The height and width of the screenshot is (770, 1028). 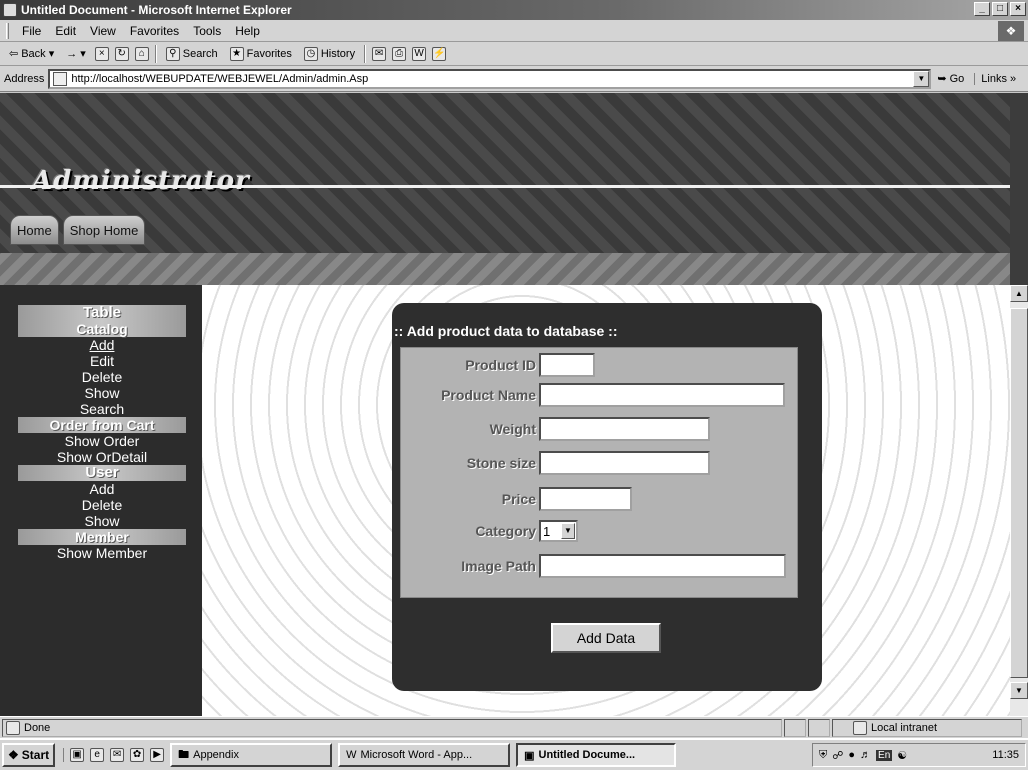 What do you see at coordinates (624, 463) in the screenshot?
I see `stone-size-input` at bounding box center [624, 463].